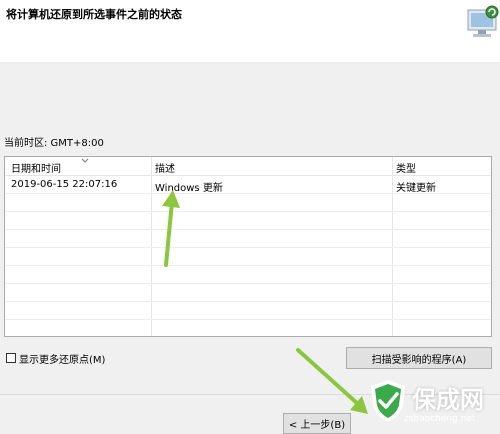 The width and height of the screenshot is (500, 434). I want to click on table-header: 日期和时间 描述 类型, so click(248, 166).